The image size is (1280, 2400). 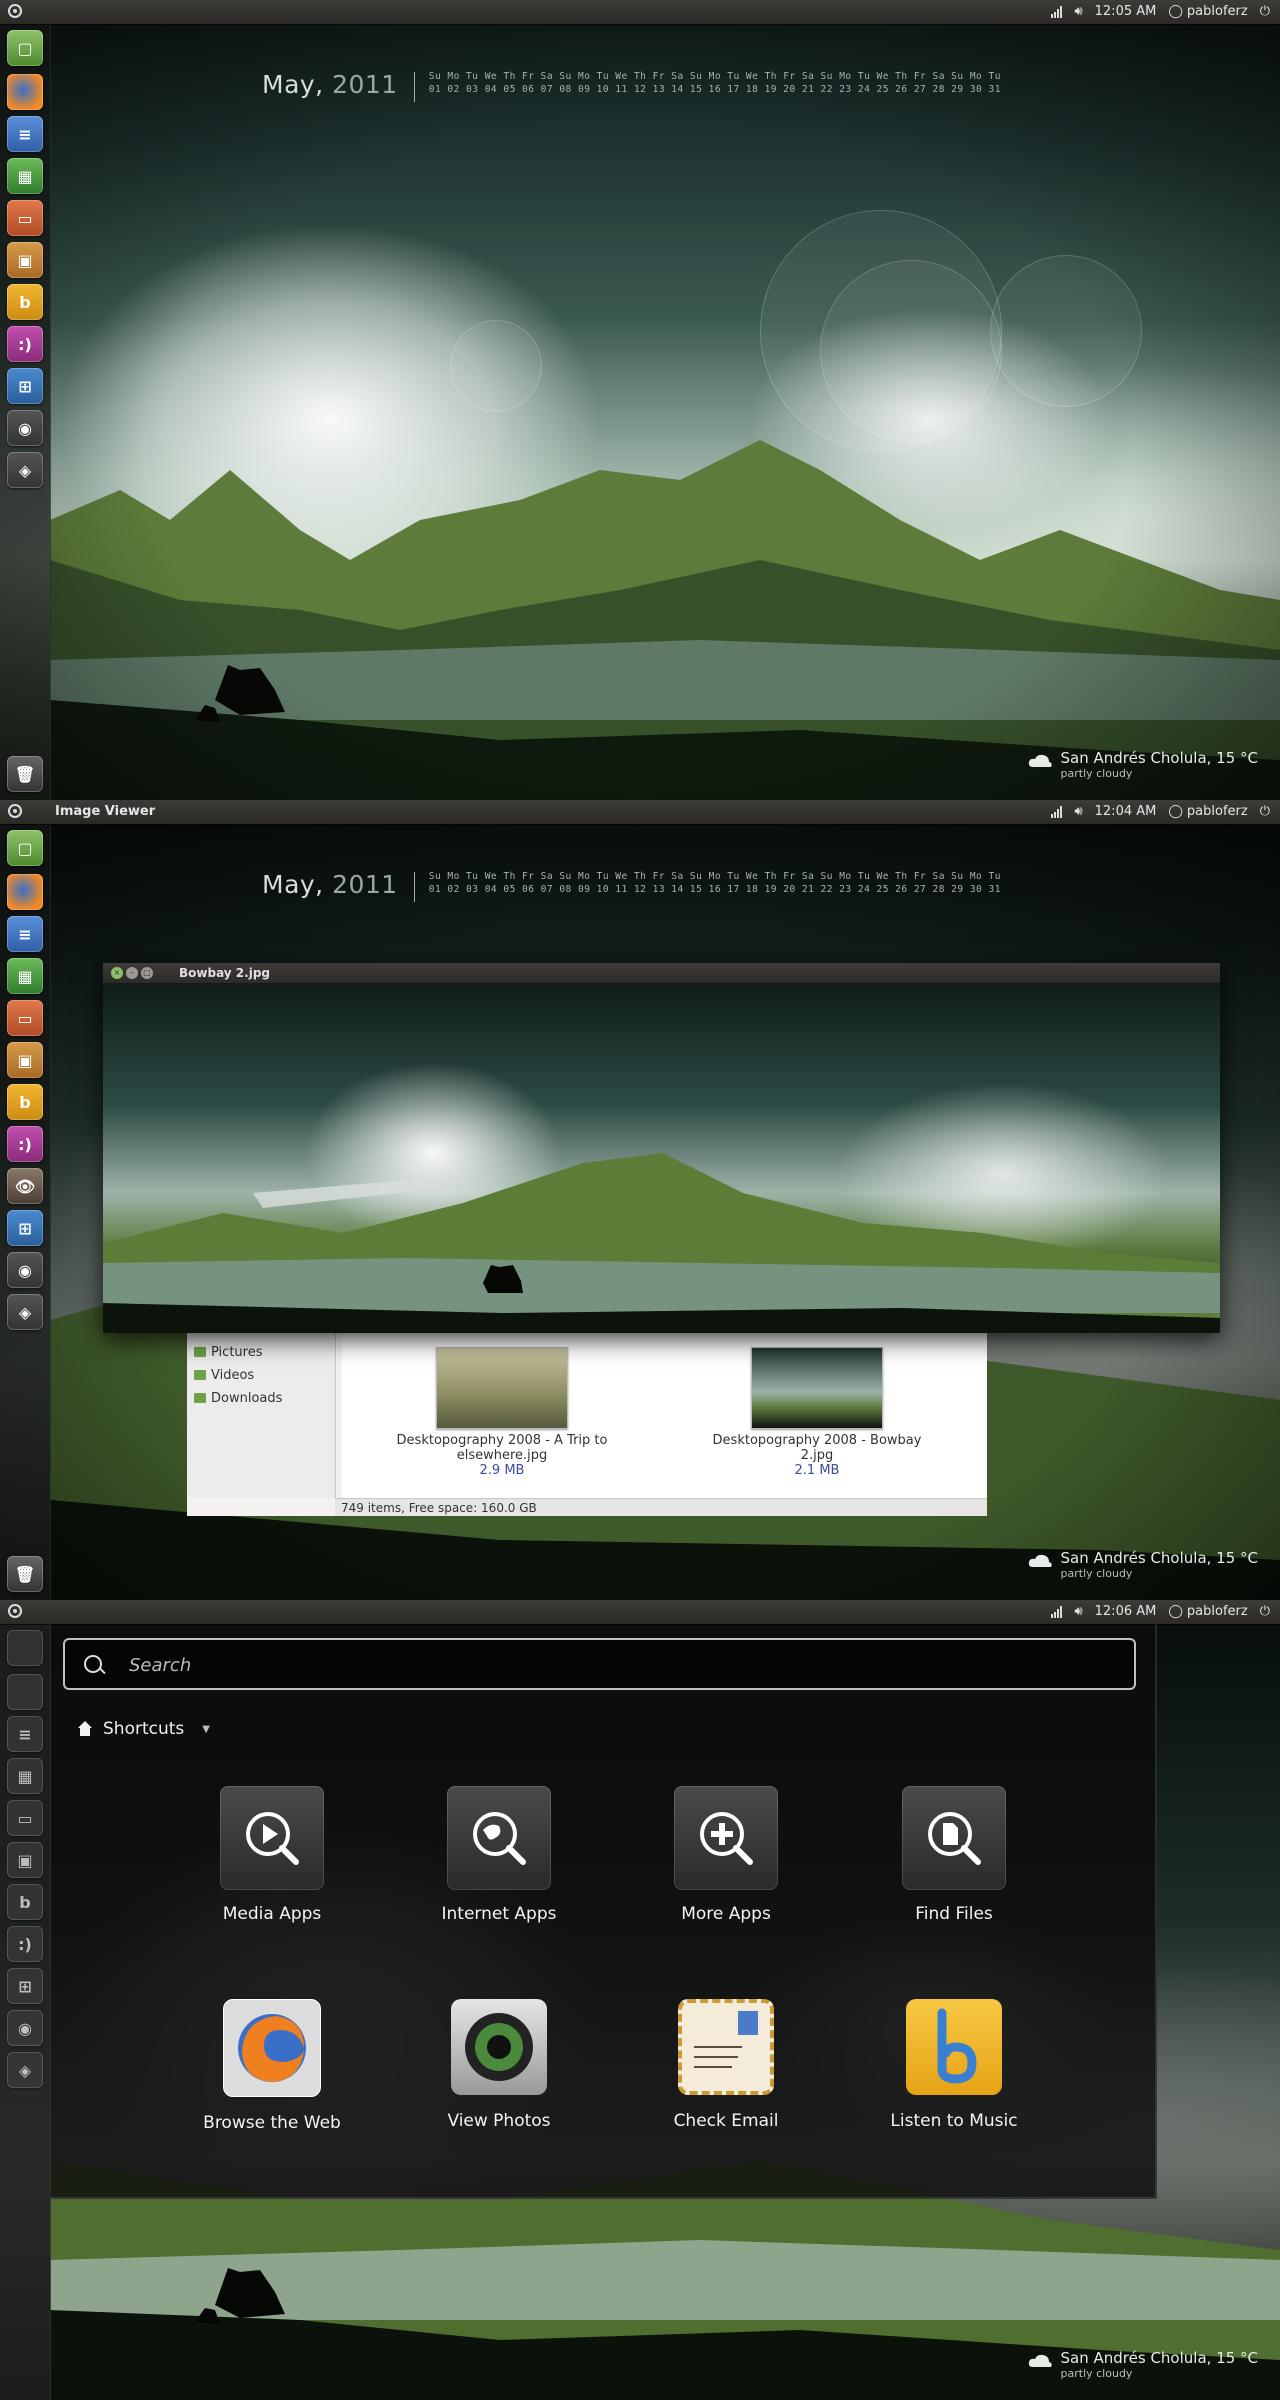 What do you see at coordinates (200, 1352) in the screenshot?
I see `folder-icon` at bounding box center [200, 1352].